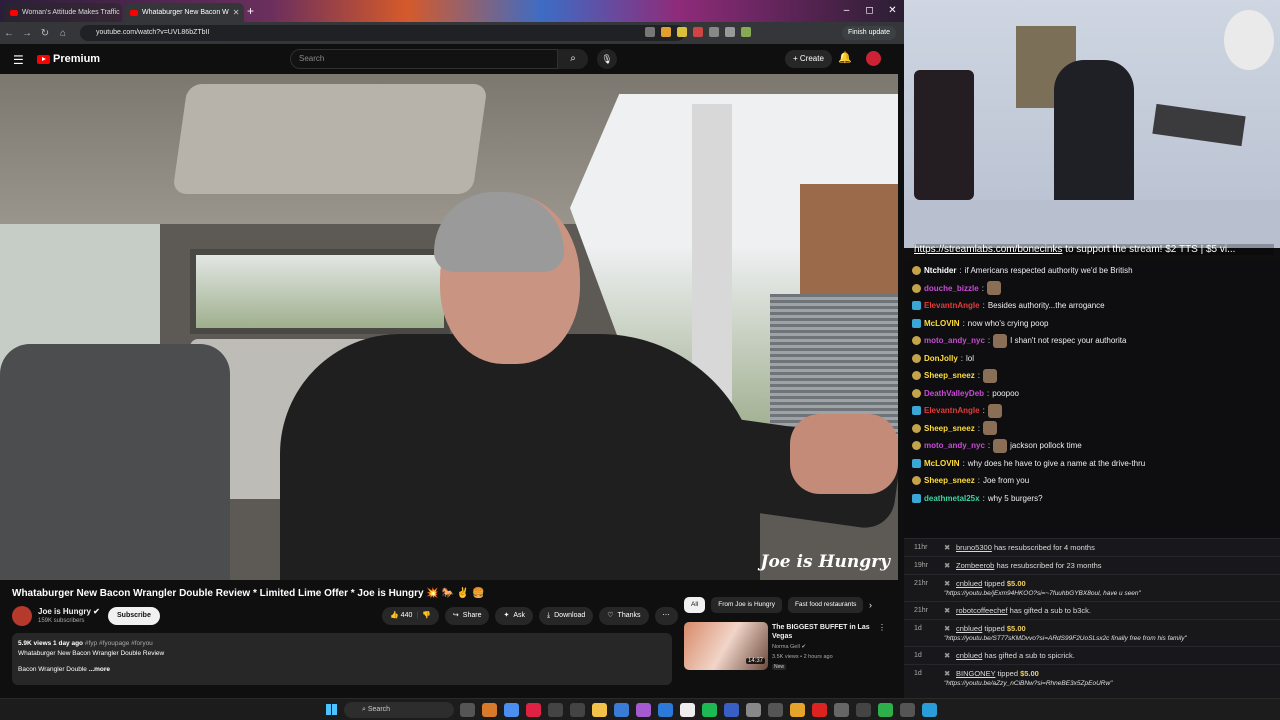 The height and width of the screenshot is (720, 1280). I want to click on chat-username: Ntchider, so click(940, 270).